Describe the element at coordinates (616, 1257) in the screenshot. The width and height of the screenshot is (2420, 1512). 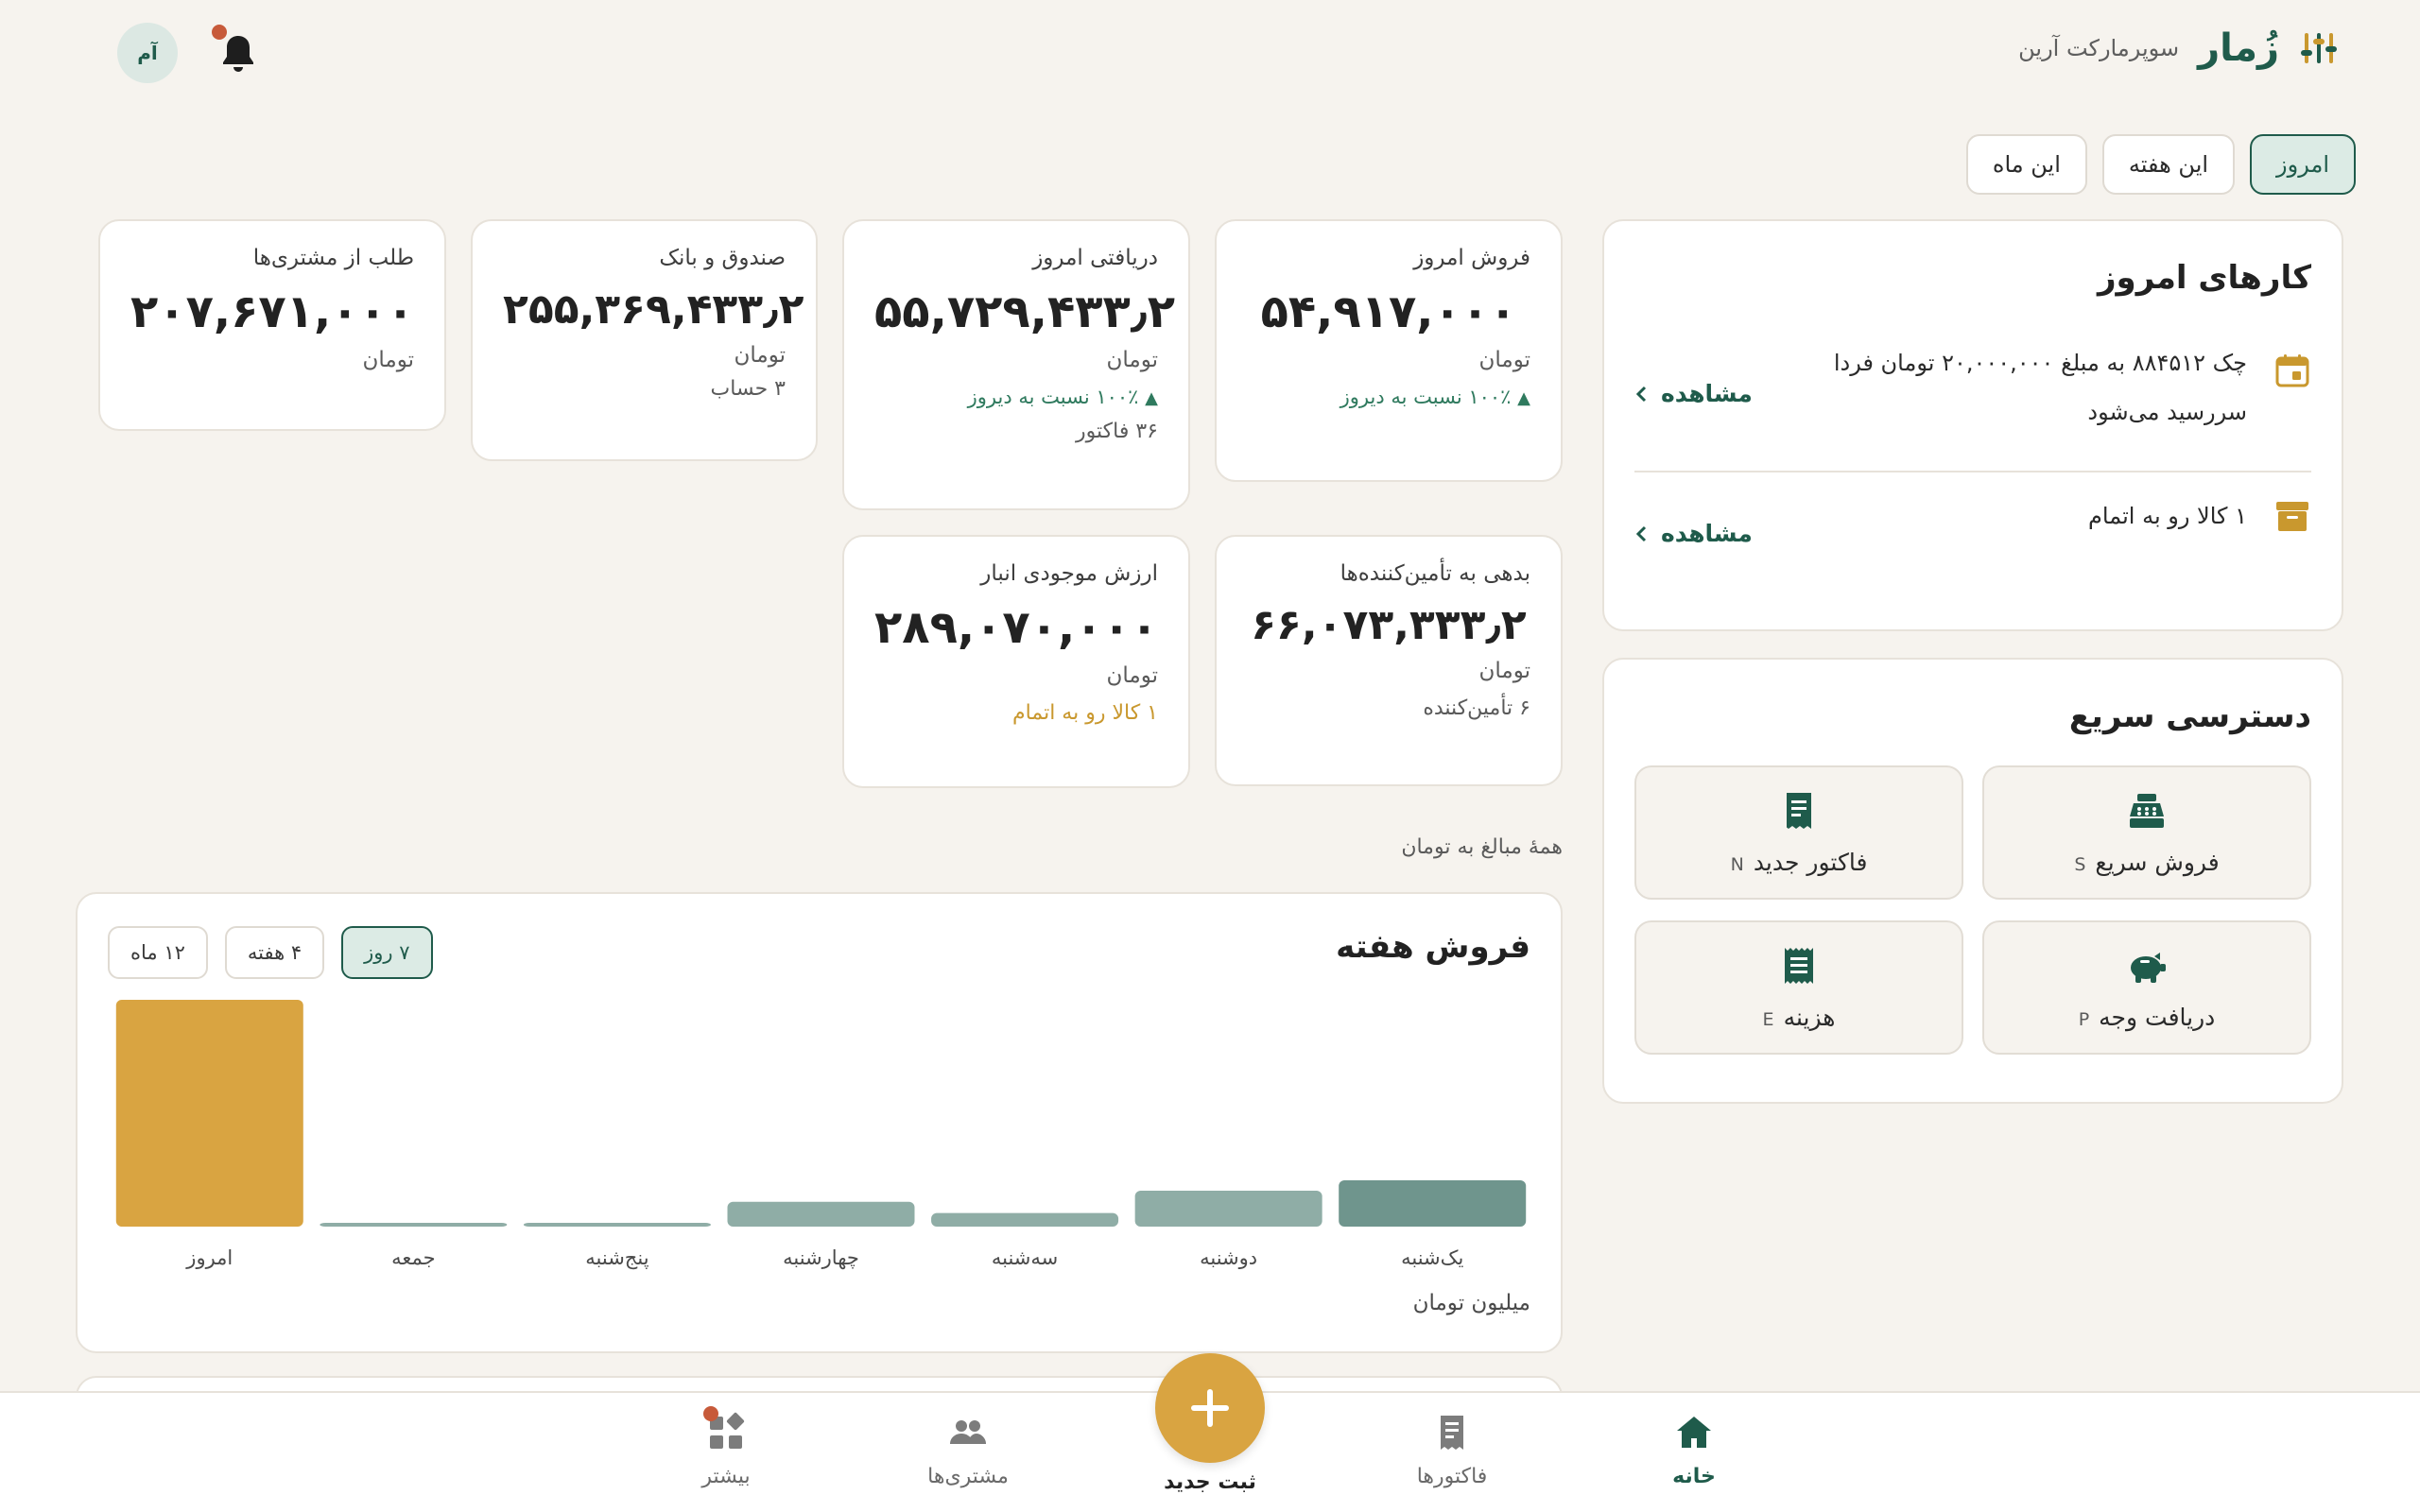
I see `x-tick-label: پنج‌شنبه` at that location.